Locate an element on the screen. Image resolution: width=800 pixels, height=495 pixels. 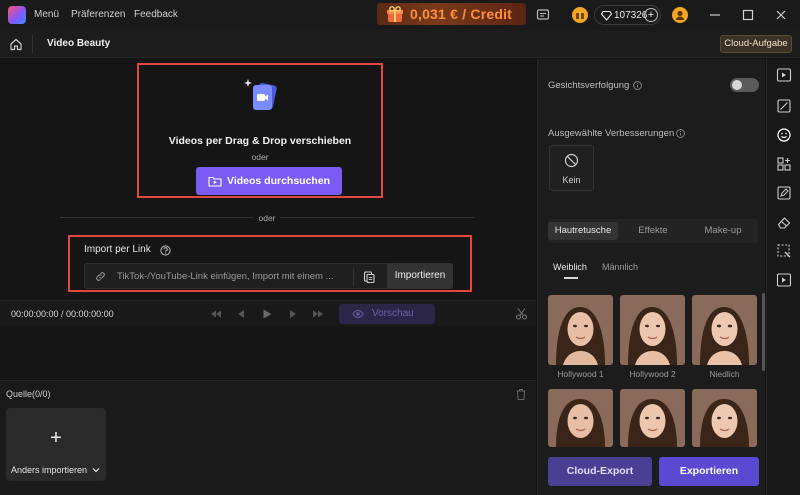
tab-makeup: Make-up is located at coordinates (723, 231).